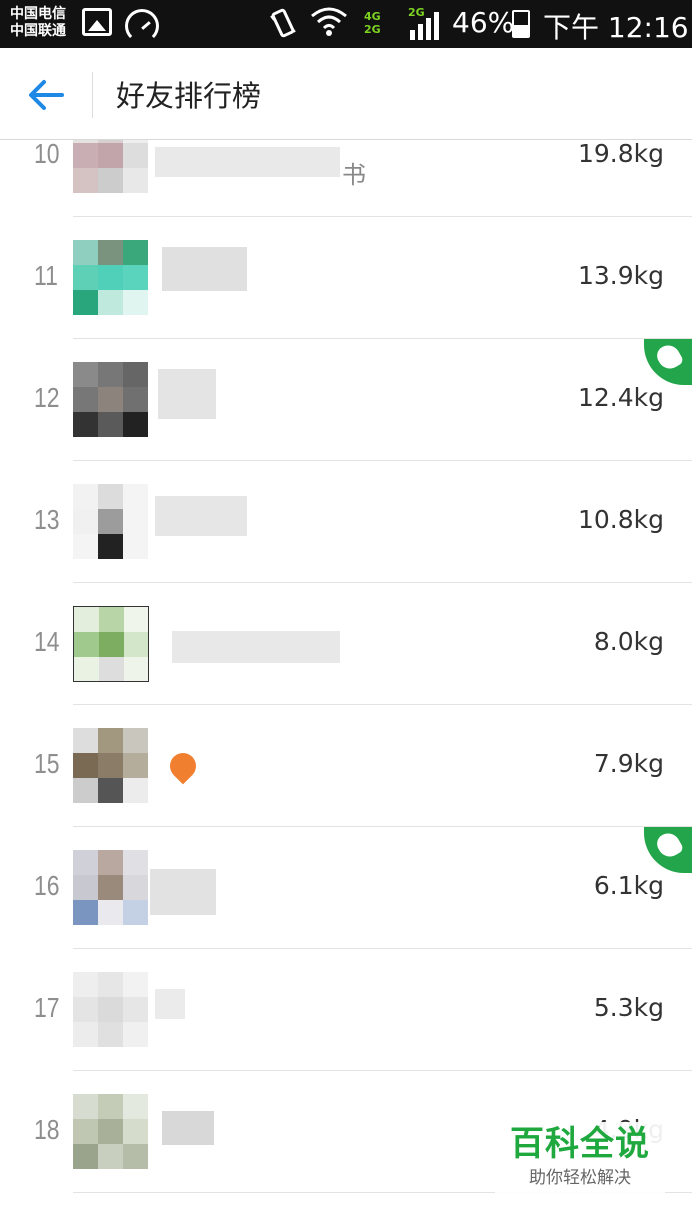 The height and width of the screenshot is (1230, 692). What do you see at coordinates (620, 153) in the screenshot?
I see `weight-value: 19.8kg` at bounding box center [620, 153].